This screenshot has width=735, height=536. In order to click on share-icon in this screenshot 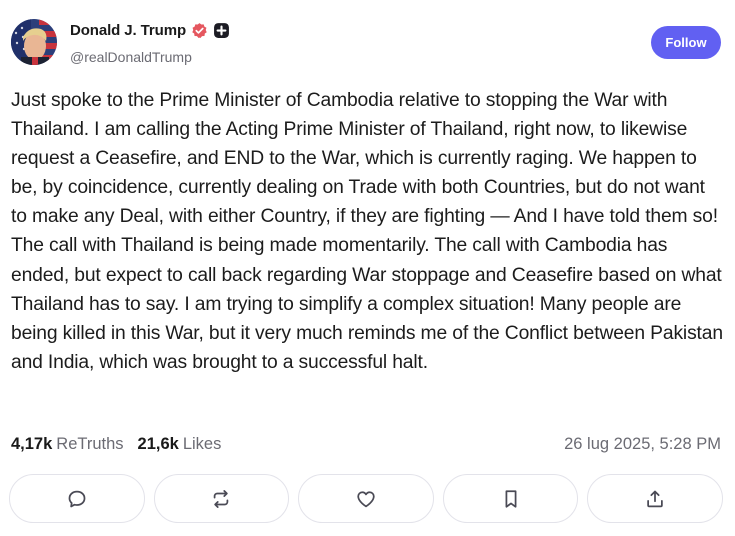, I will do `click(655, 498)`.